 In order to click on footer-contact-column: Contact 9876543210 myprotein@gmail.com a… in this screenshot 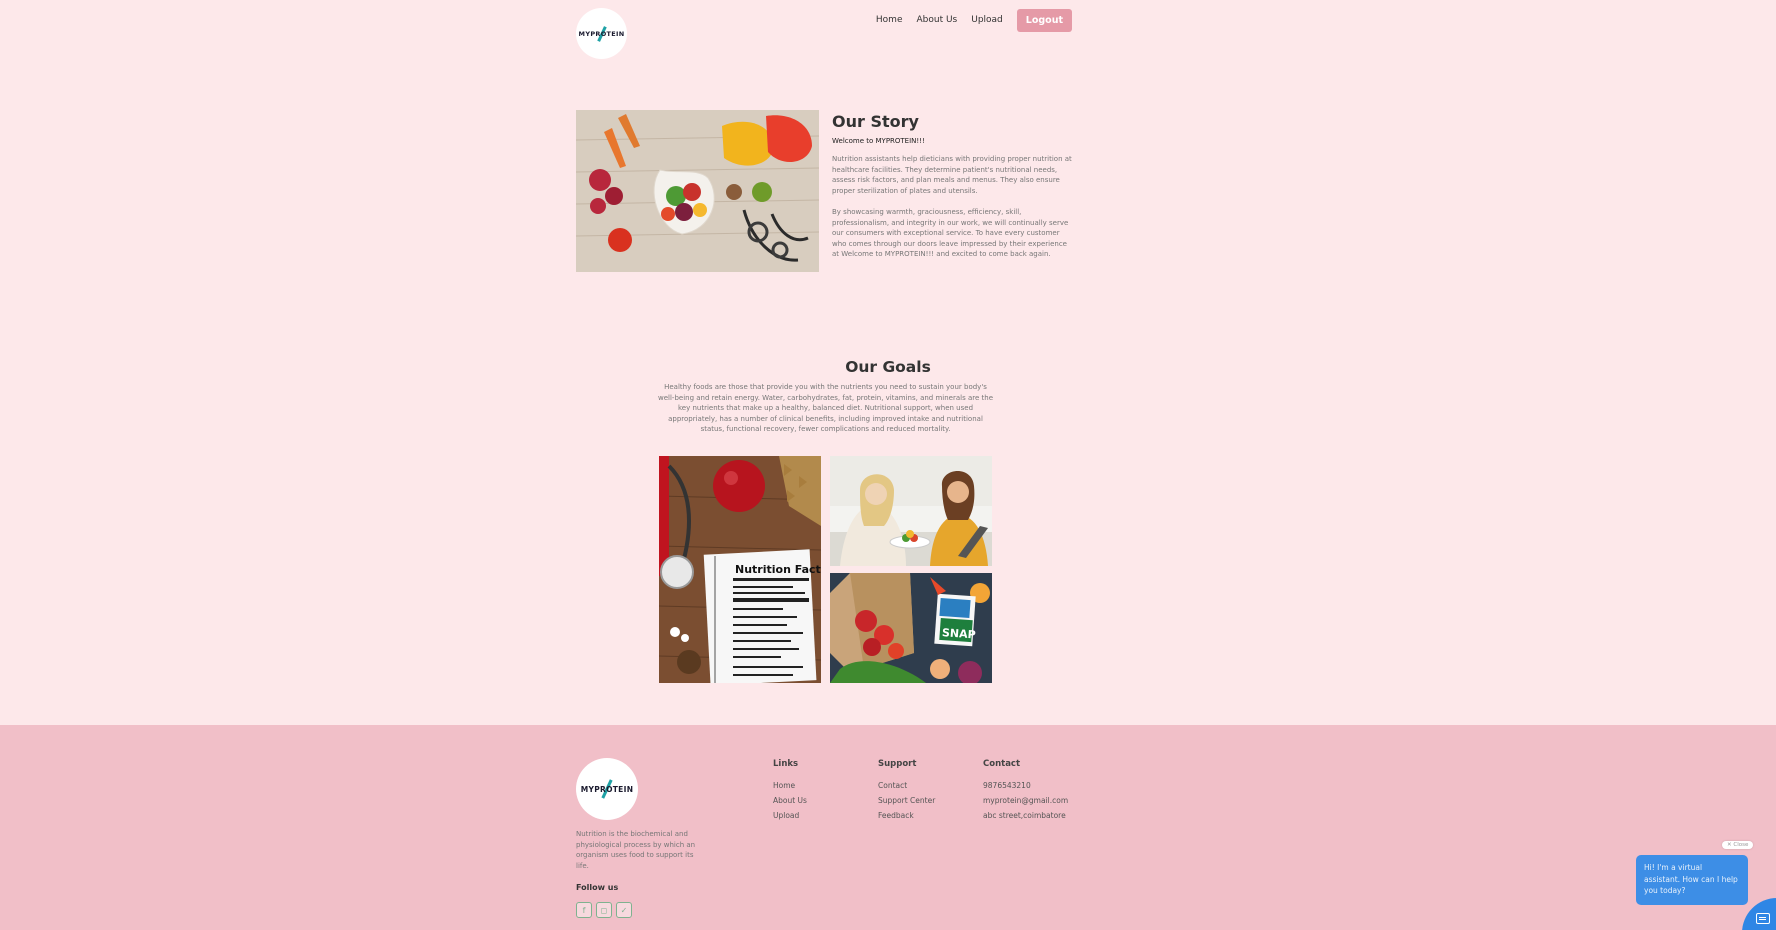, I will do `click(1025, 792)`.